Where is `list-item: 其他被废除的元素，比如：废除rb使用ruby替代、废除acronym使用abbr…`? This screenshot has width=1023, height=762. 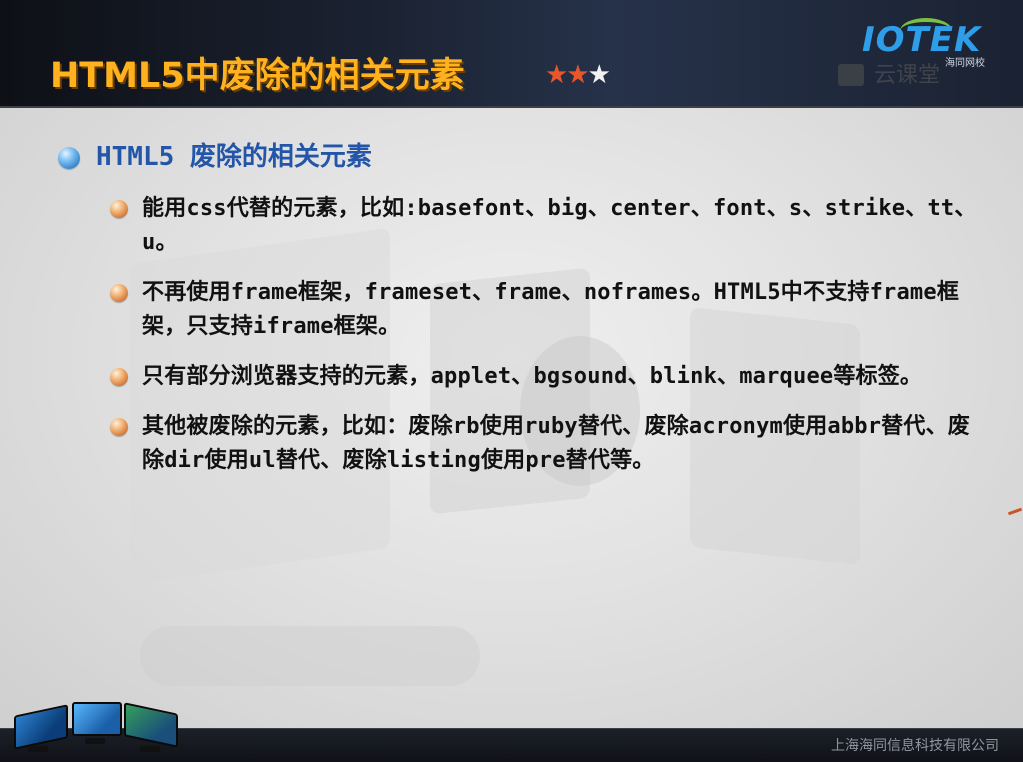
list-item: 其他被废除的元素，比如：废除rb使用ruby替代、废除acronym使用abbr… is located at coordinates (548, 444).